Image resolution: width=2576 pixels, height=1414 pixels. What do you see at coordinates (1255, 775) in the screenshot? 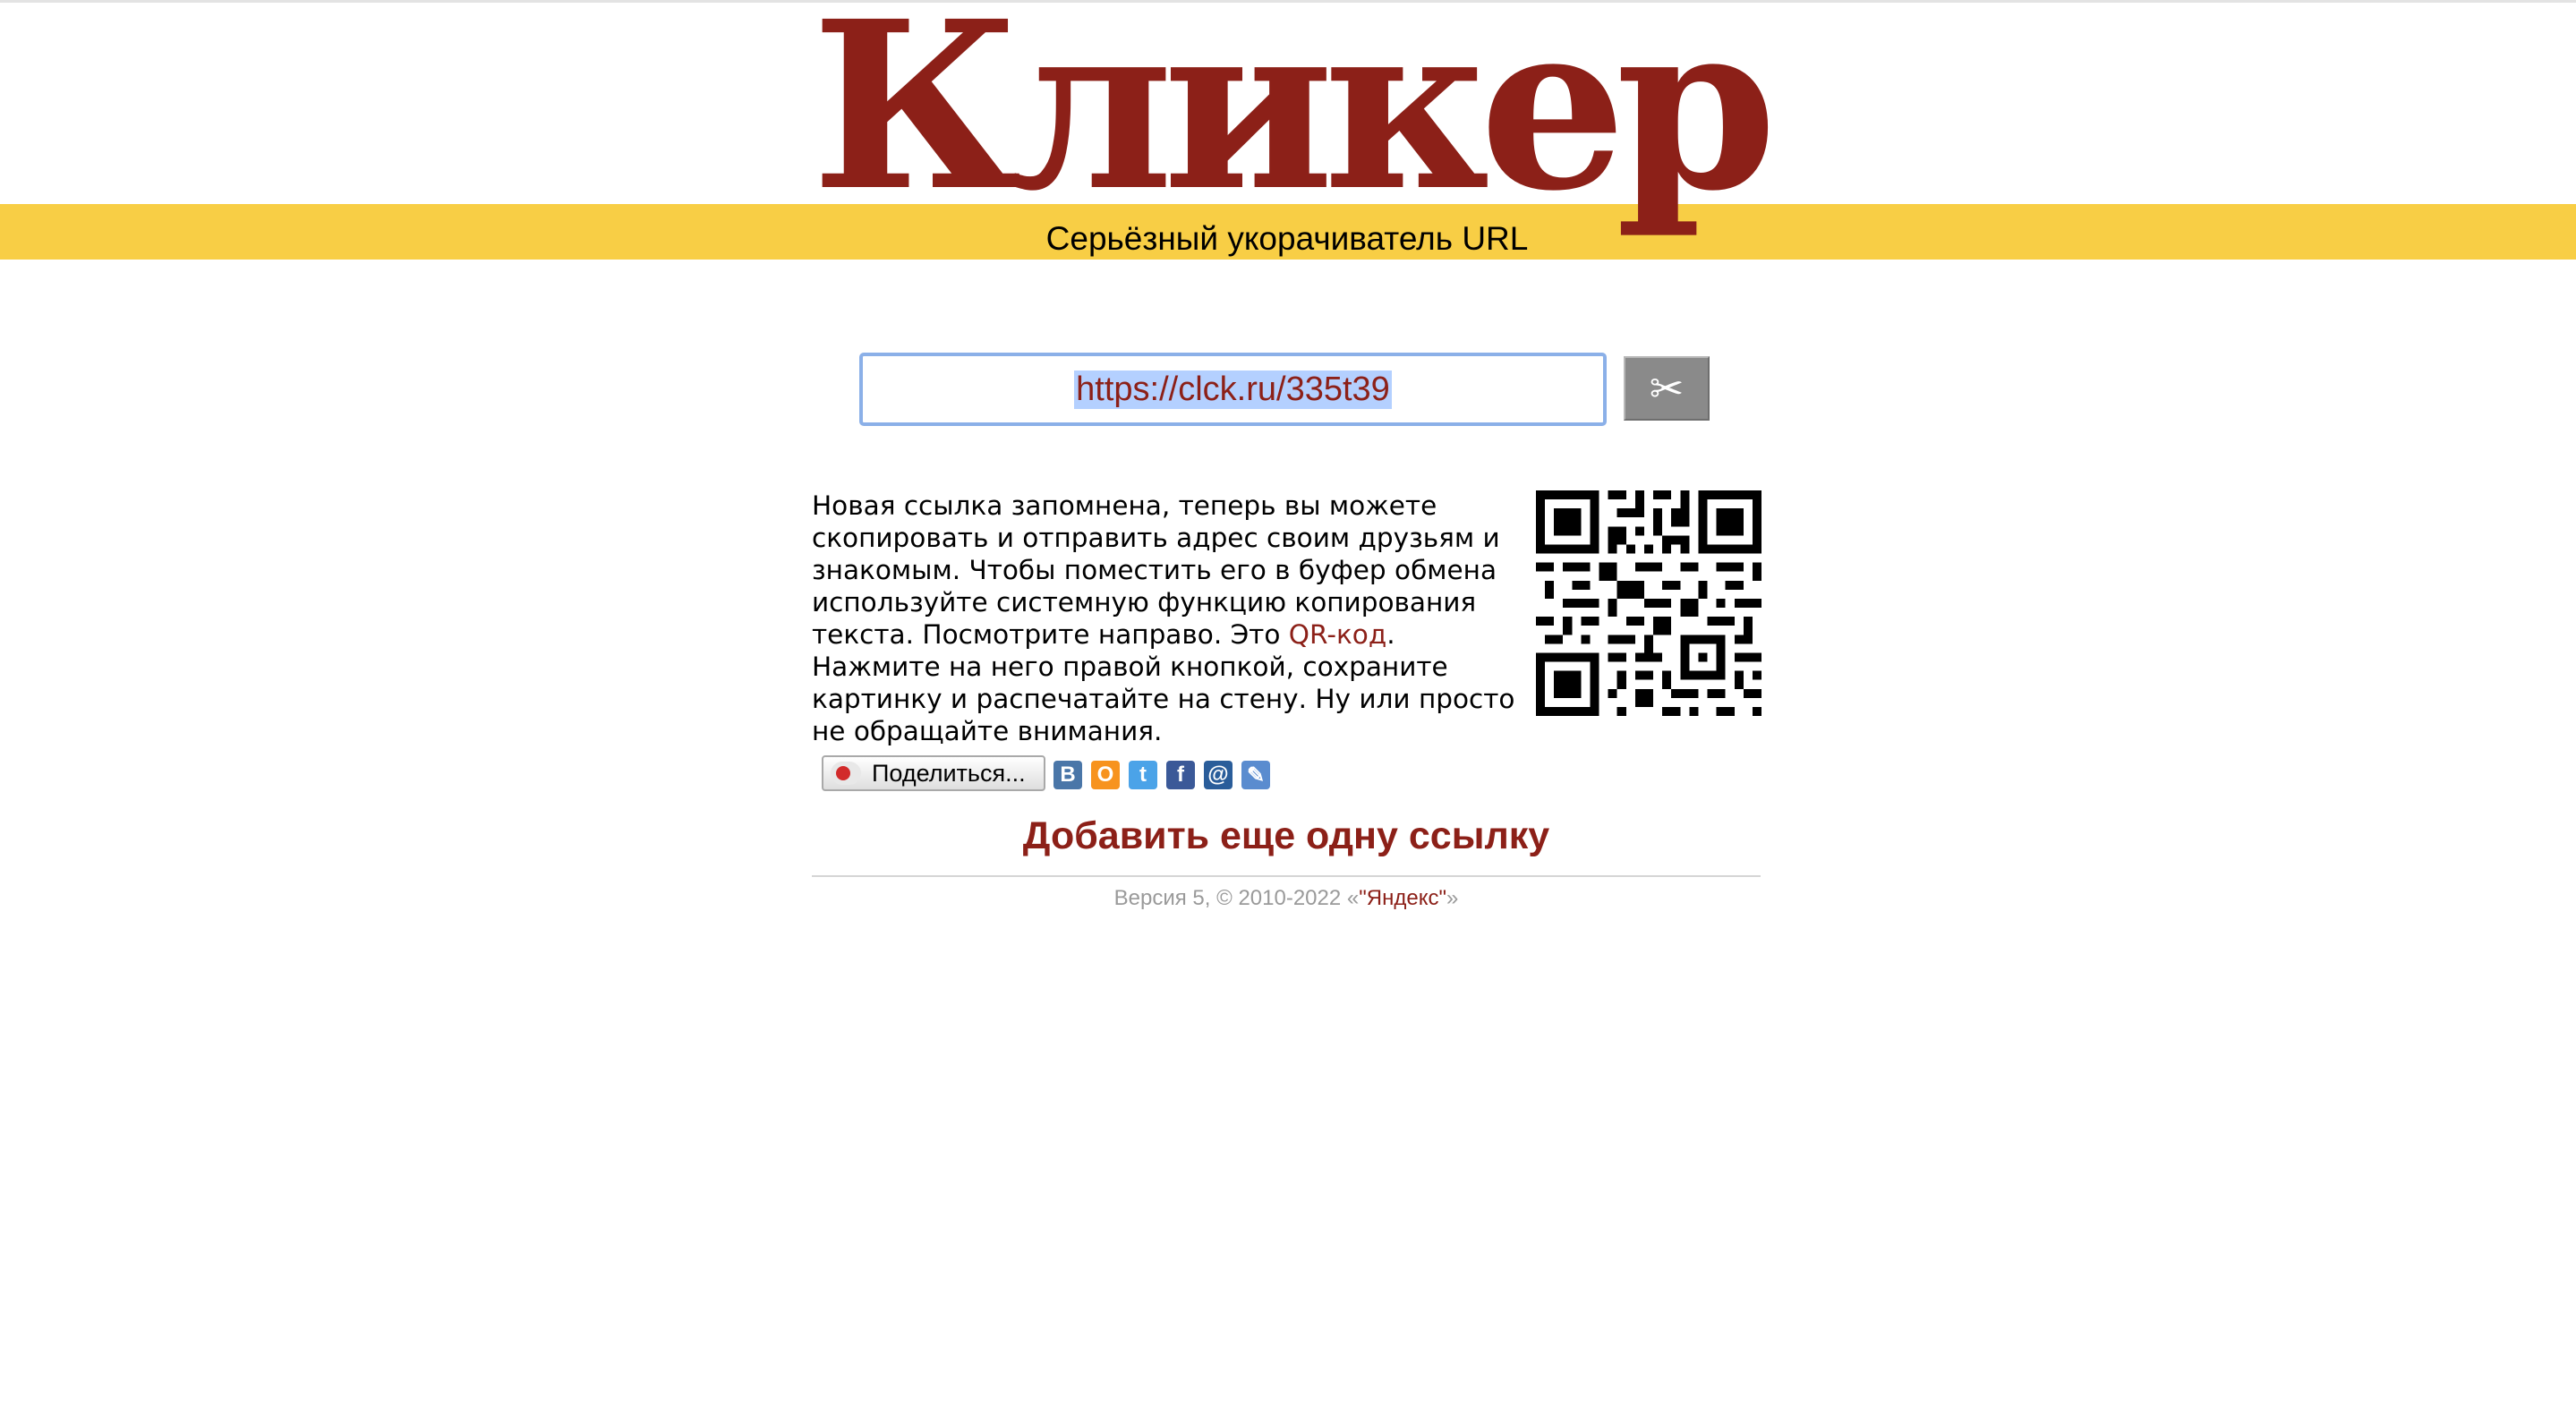
I see `livejournal-icon: ✎` at bounding box center [1255, 775].